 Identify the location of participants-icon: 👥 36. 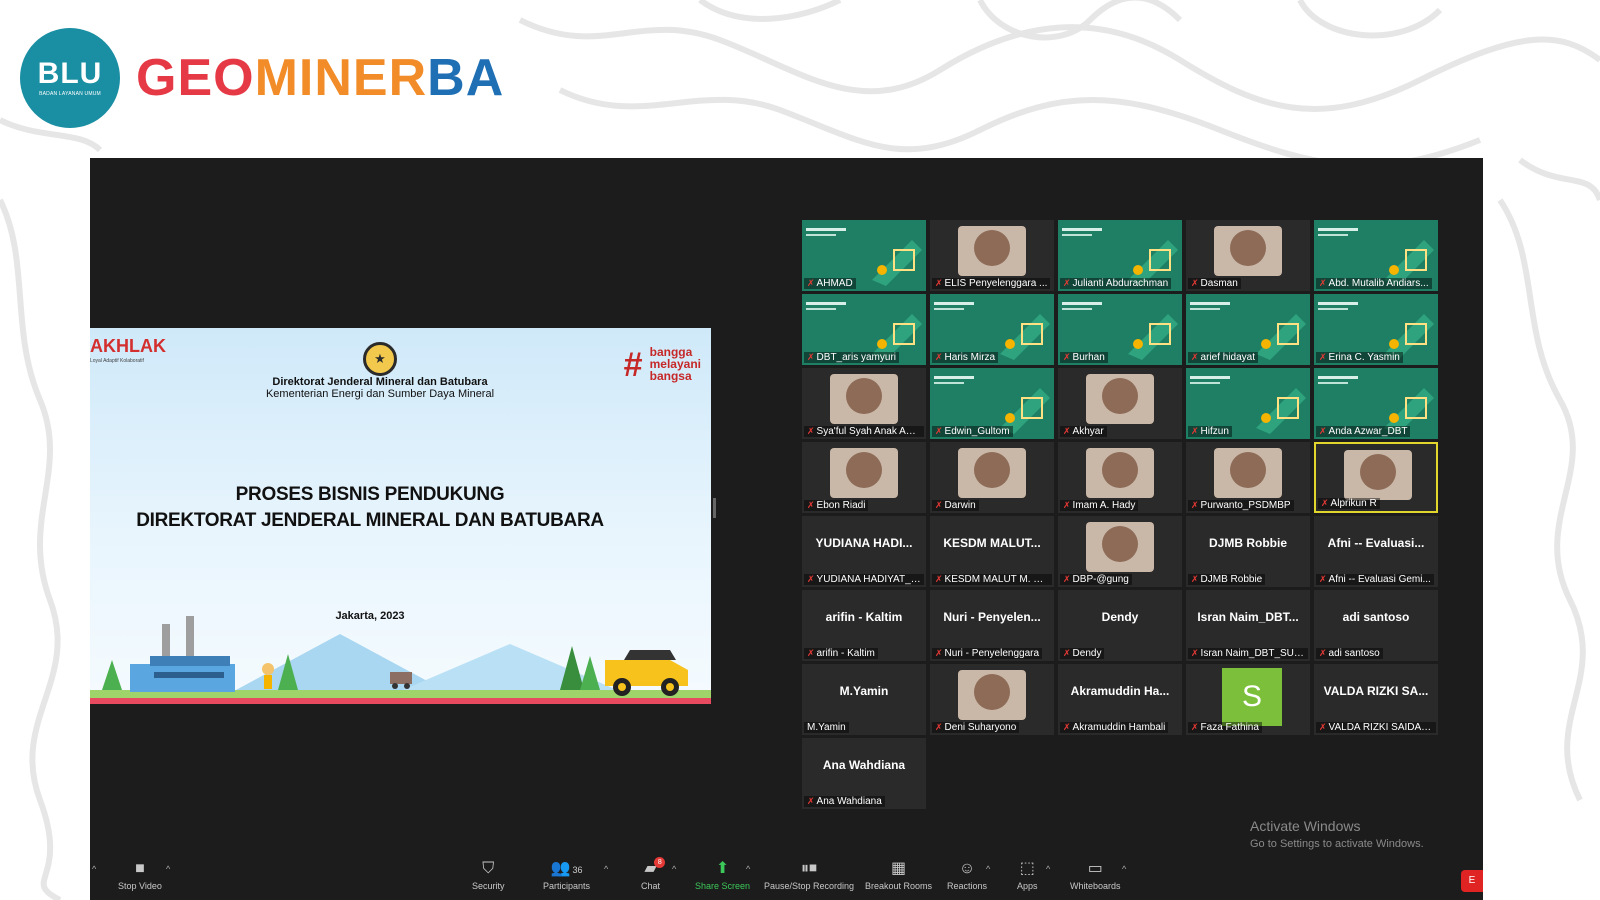
(566, 868).